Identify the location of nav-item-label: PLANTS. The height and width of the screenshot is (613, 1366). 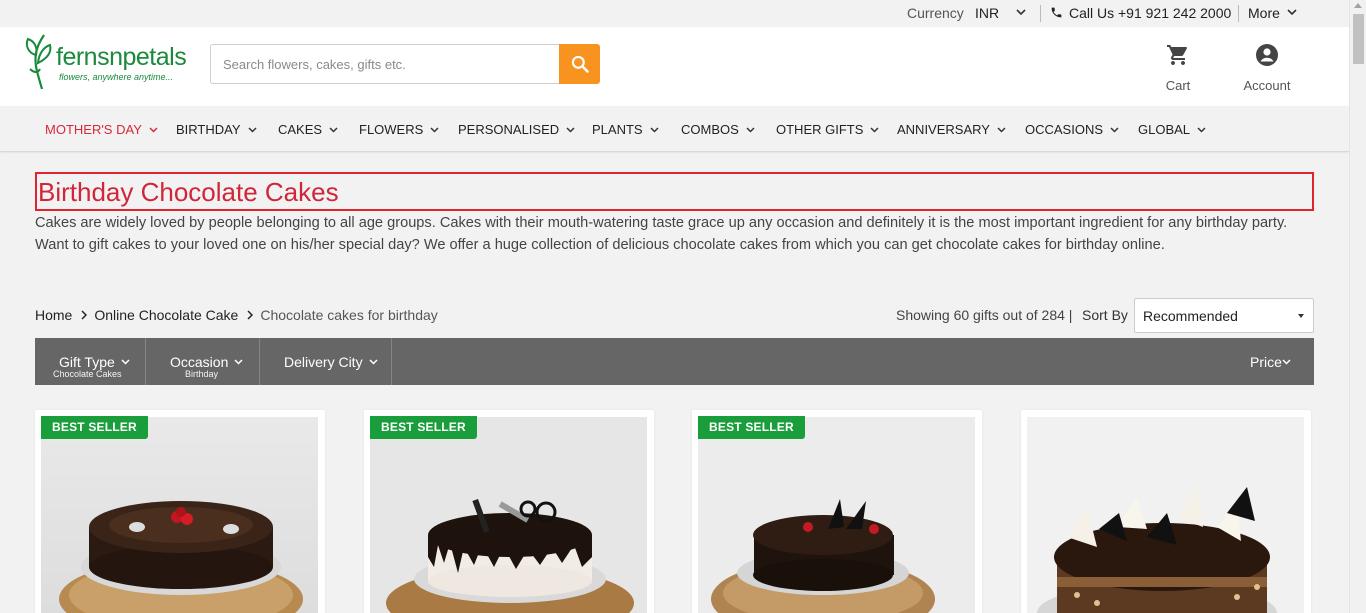
(617, 129).